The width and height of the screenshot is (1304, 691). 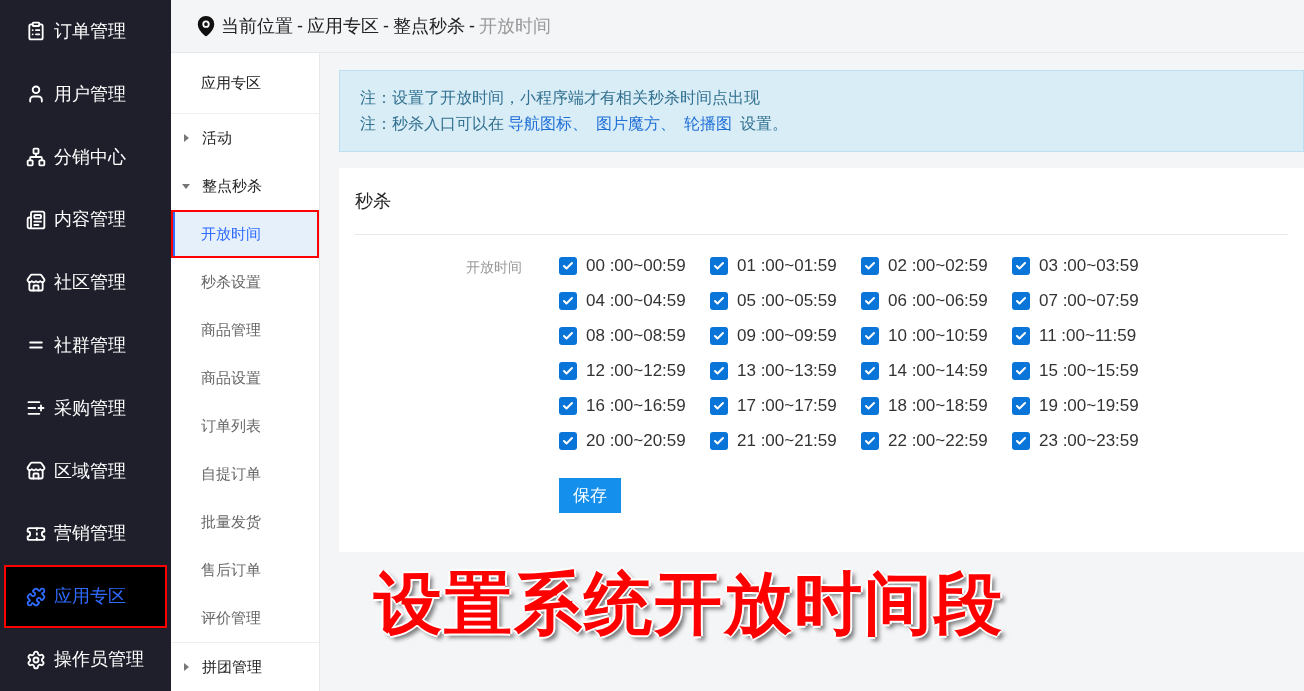 What do you see at coordinates (785, 335) in the screenshot?
I see `time-slot-checkbox: 09 :00~09:59` at bounding box center [785, 335].